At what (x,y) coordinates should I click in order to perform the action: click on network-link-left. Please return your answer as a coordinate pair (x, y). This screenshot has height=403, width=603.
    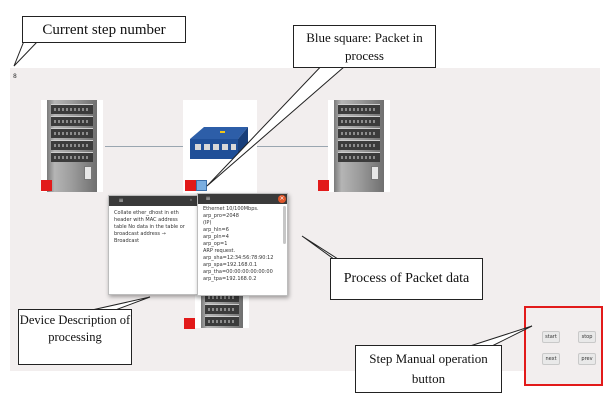
    Looking at the image, I should click on (145, 146).